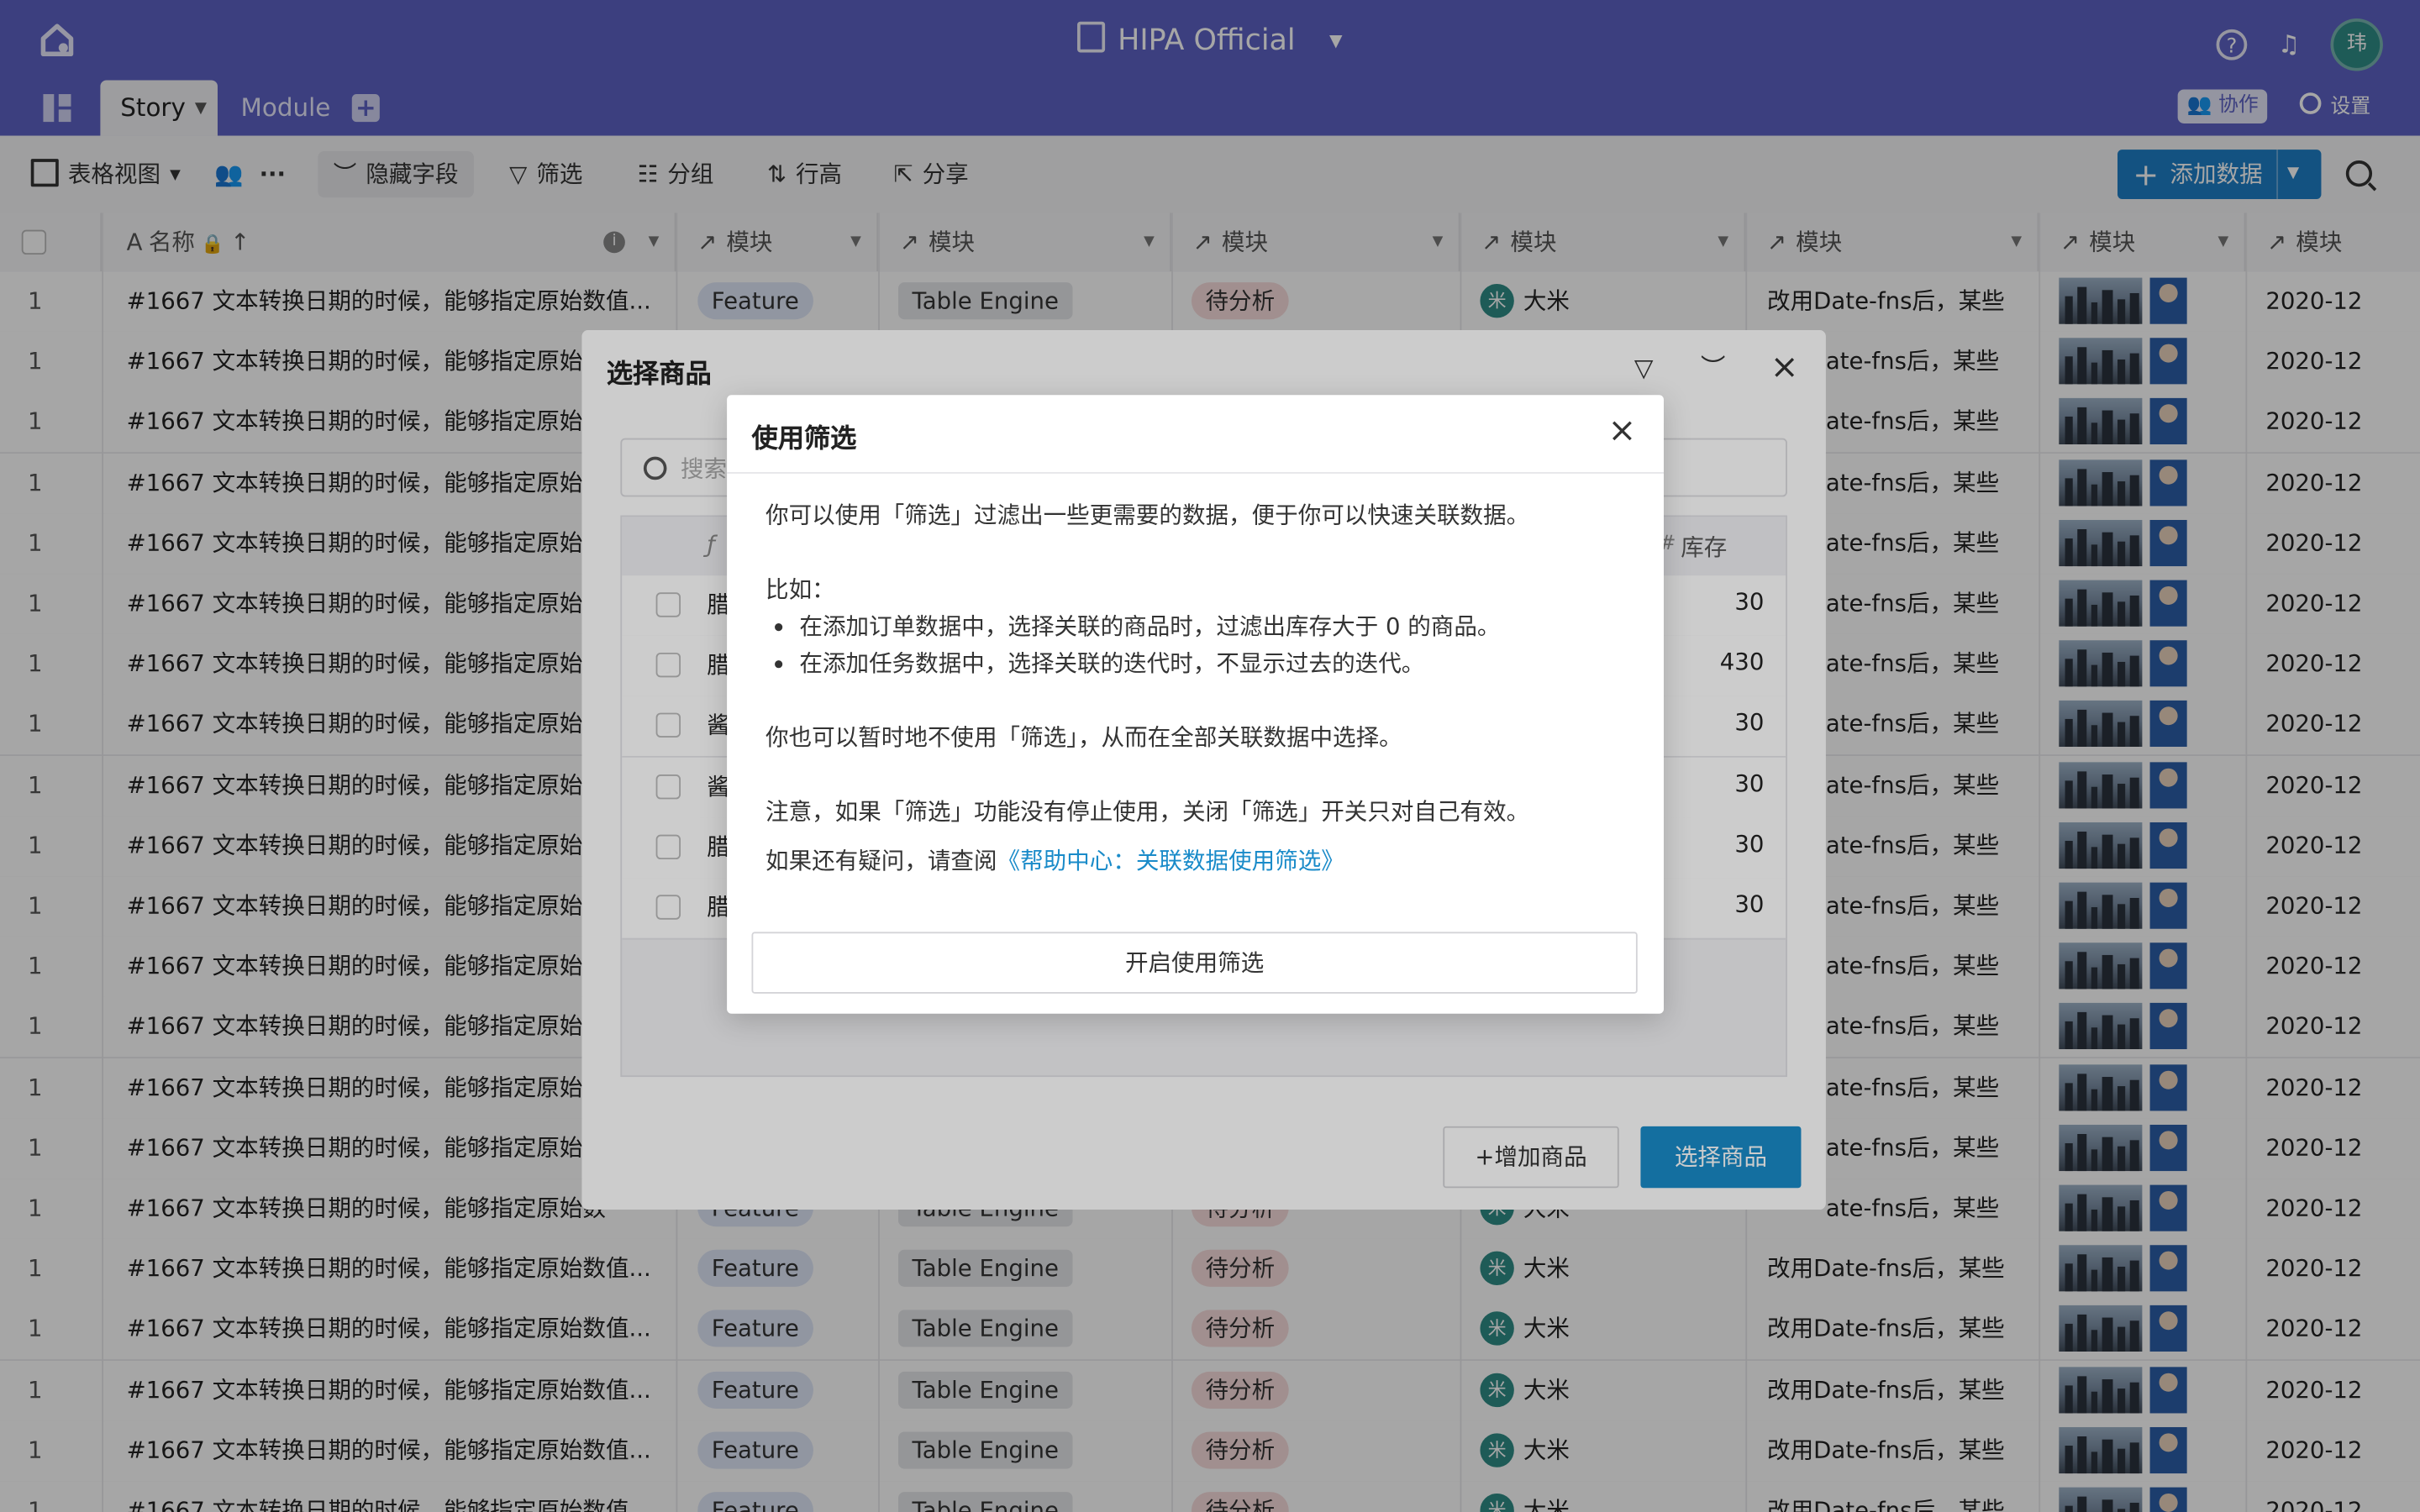 The image size is (2420, 1512). What do you see at coordinates (881, 861) in the screenshot?
I see `help-prefix: 如果还有疑问，请查阅` at bounding box center [881, 861].